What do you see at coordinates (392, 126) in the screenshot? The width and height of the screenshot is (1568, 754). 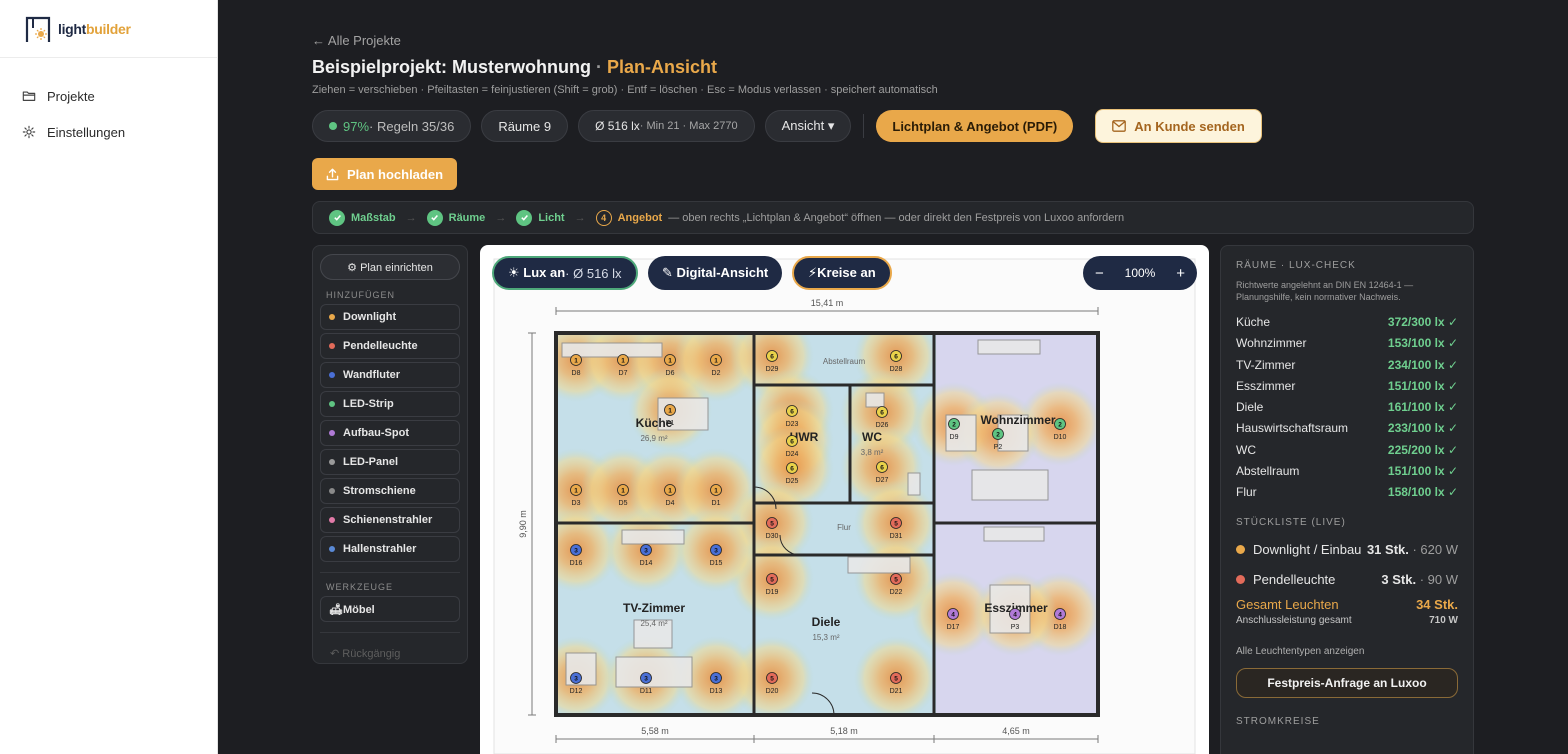 I see `rules-score-pill: 97% · Regeln 35/36` at bounding box center [392, 126].